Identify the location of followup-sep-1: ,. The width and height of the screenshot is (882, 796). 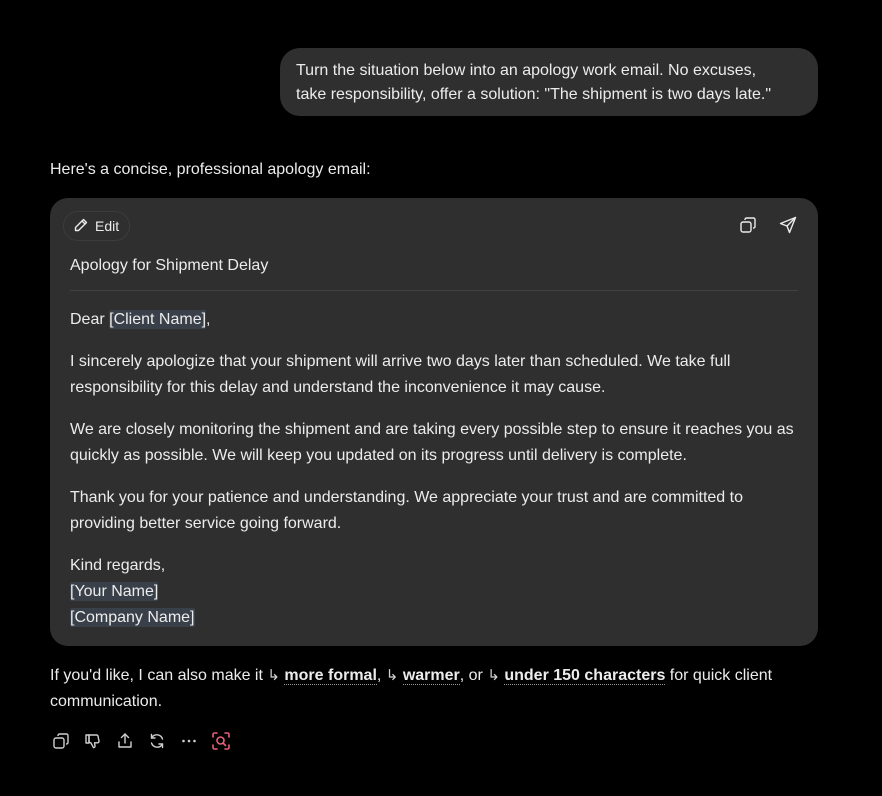
(379, 675).